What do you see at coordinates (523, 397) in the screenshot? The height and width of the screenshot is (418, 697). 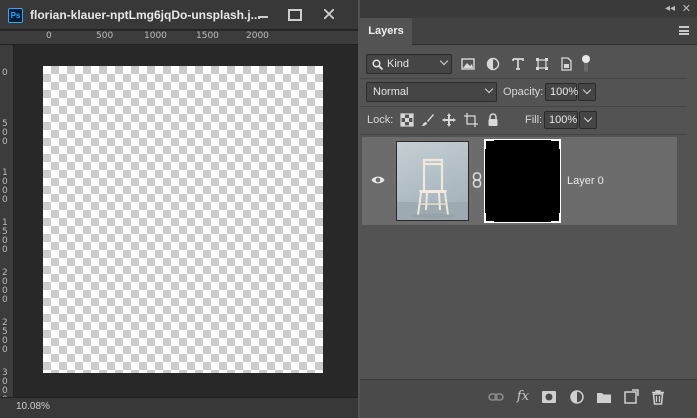 I see `fx-icon: fx` at bounding box center [523, 397].